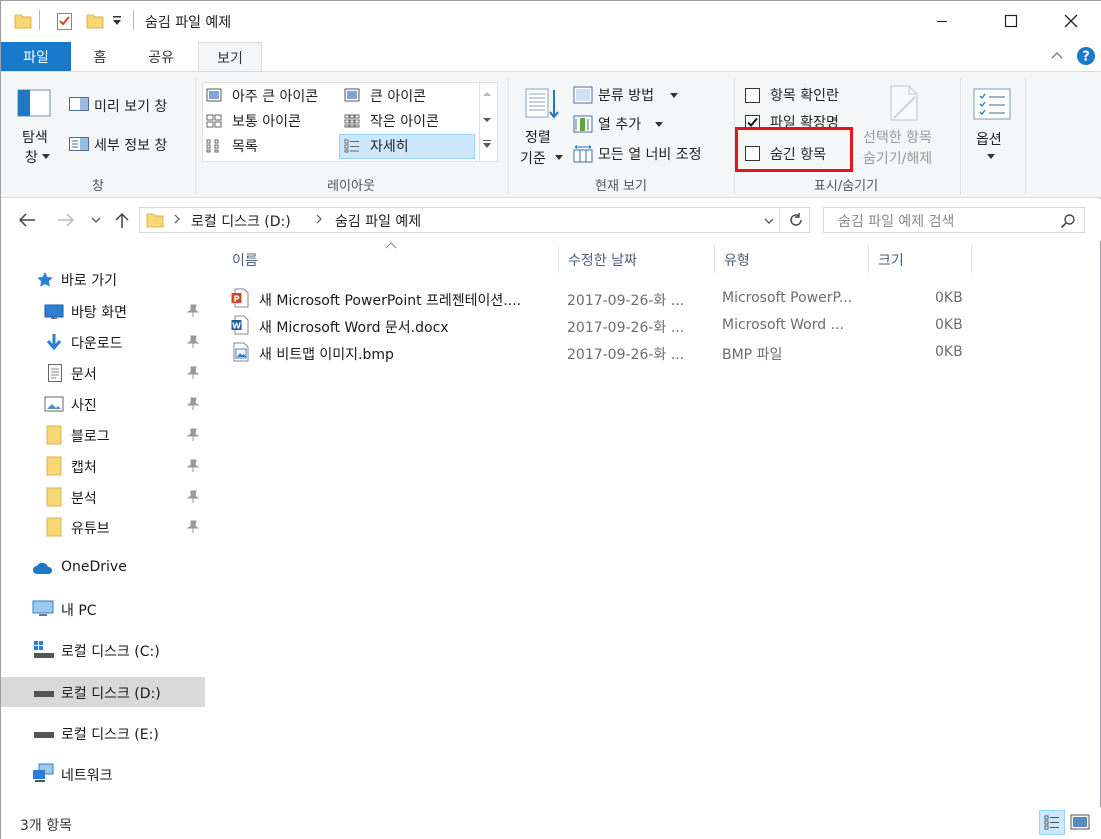  What do you see at coordinates (245, 260) in the screenshot?
I see `column-header-name: 이름` at bounding box center [245, 260].